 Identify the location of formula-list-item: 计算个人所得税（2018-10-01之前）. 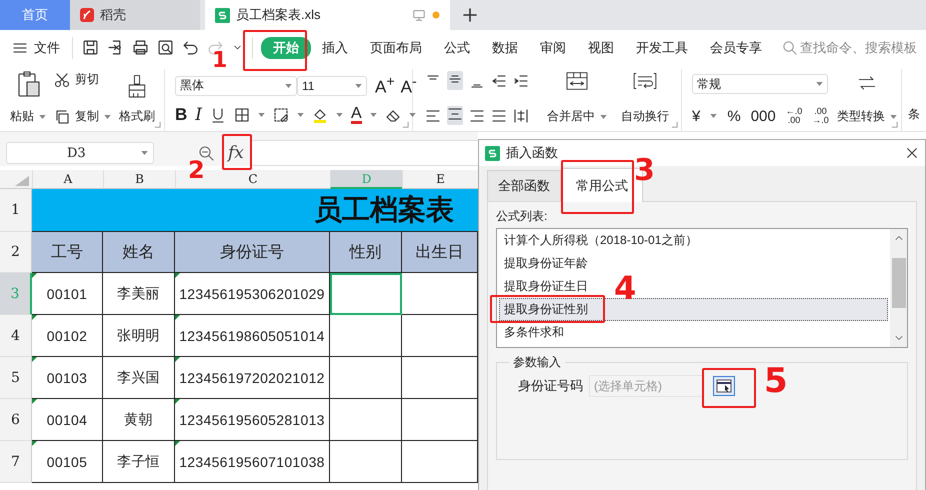
(600, 240).